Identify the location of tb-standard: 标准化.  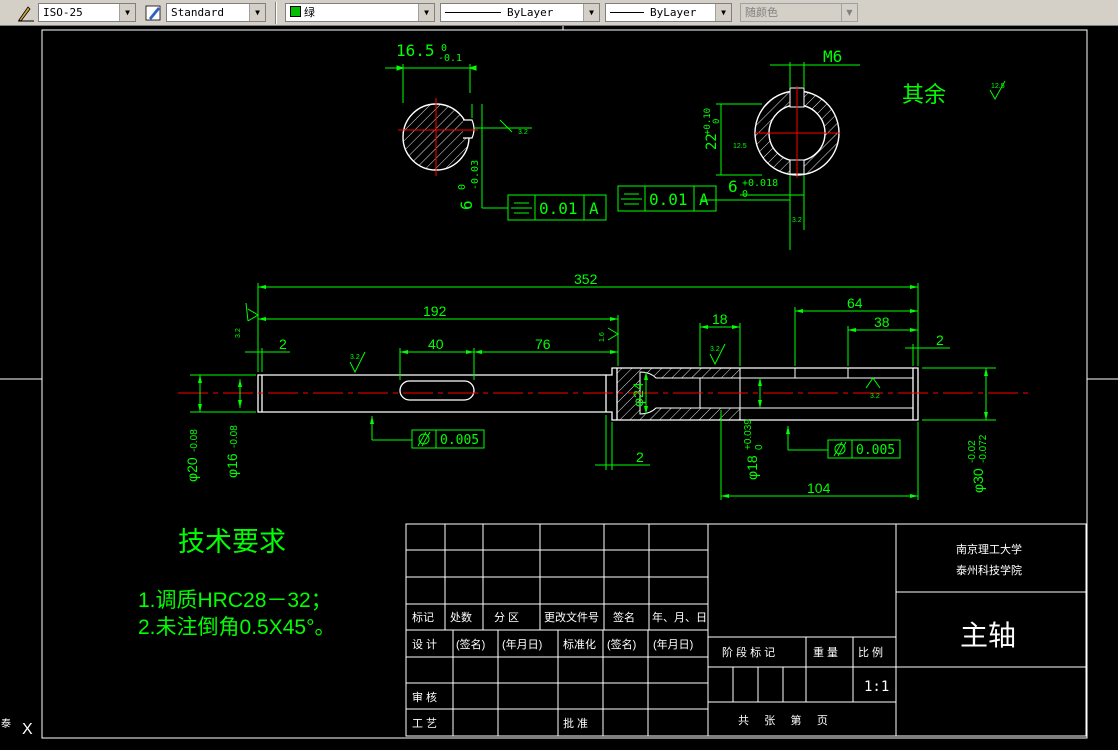
(579, 644).